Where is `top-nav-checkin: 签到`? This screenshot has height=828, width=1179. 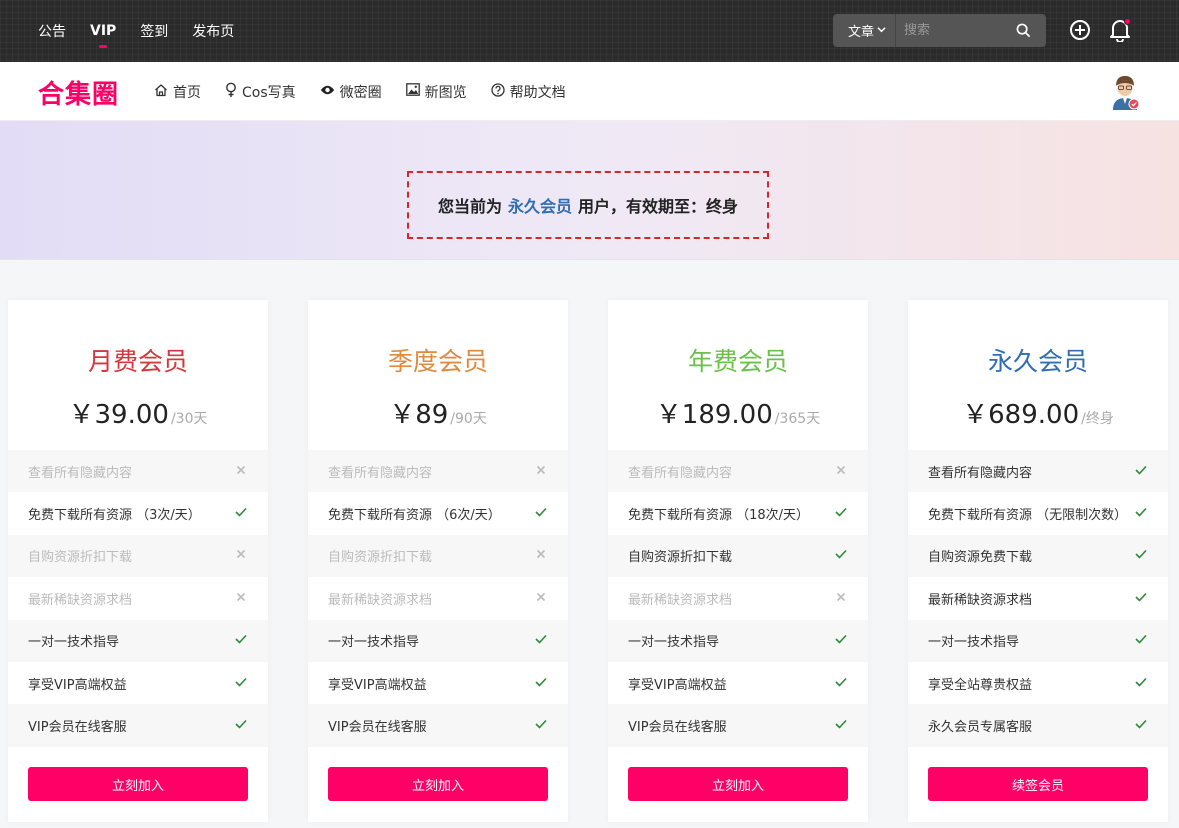 top-nav-checkin: 签到 is located at coordinates (154, 31).